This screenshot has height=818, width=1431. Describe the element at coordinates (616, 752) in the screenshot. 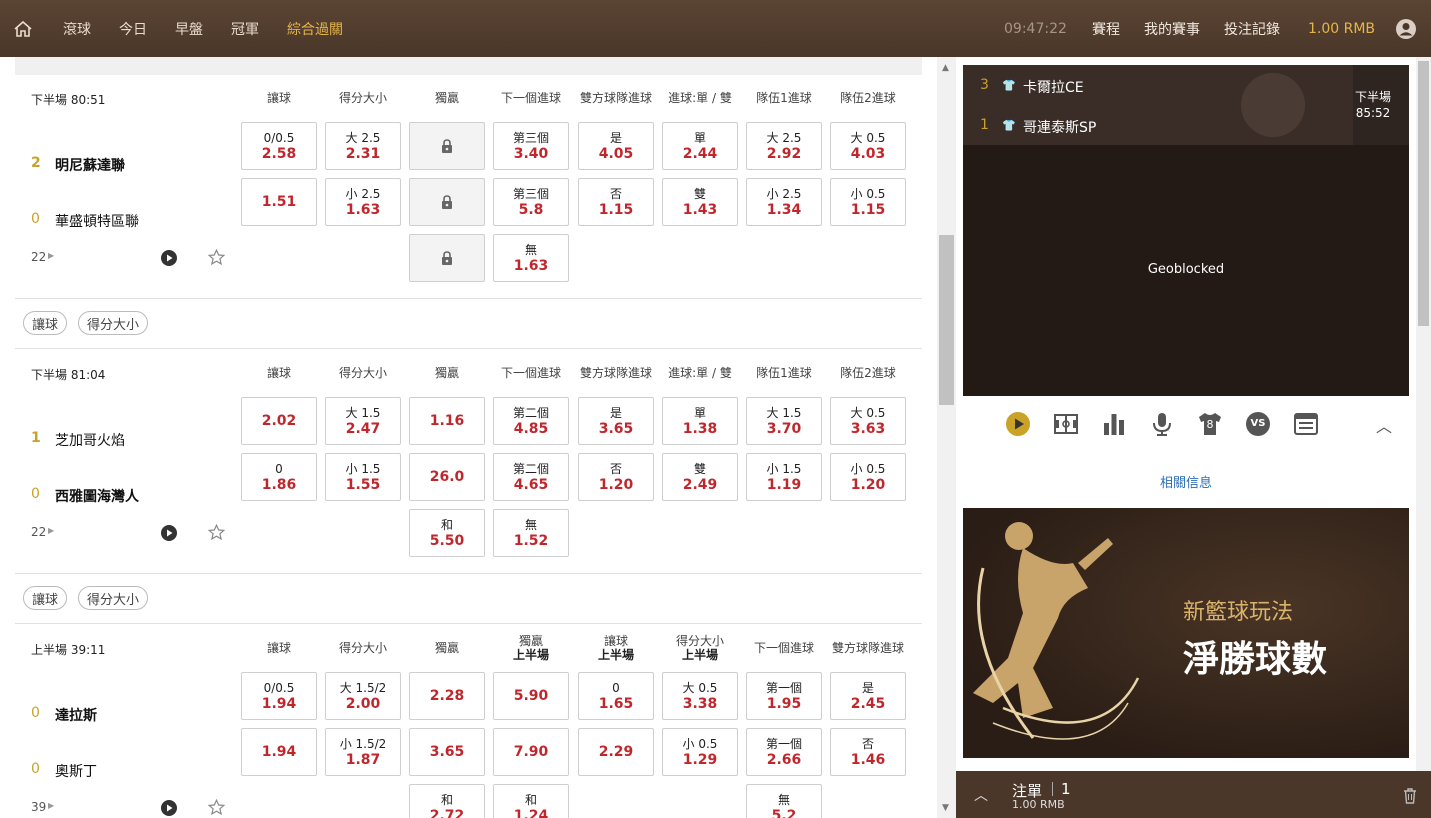

I see `odds-cell: 2.29` at that location.